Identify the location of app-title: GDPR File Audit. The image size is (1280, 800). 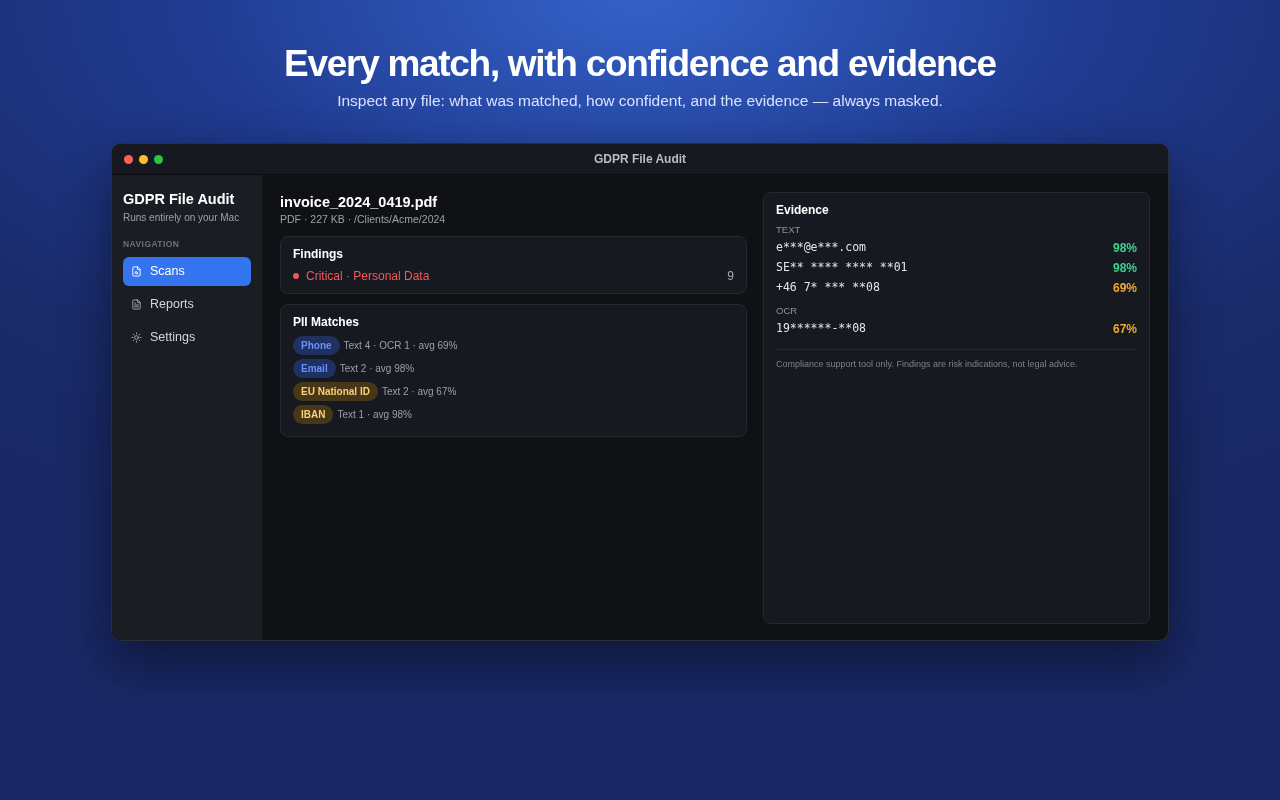
(179, 199).